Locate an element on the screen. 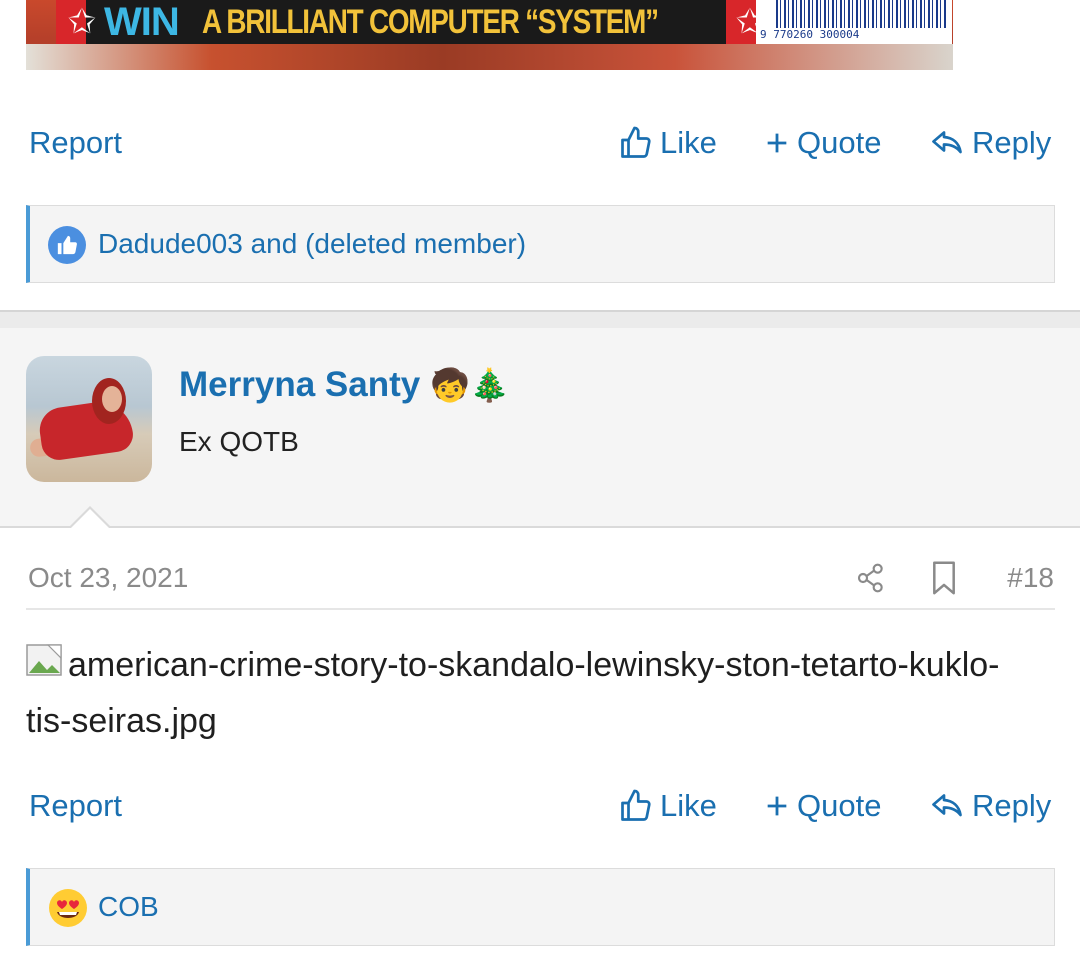 Image resolution: width=1080 pixels, height=971 pixels. post-number-link: #18 is located at coordinates (1030, 578).